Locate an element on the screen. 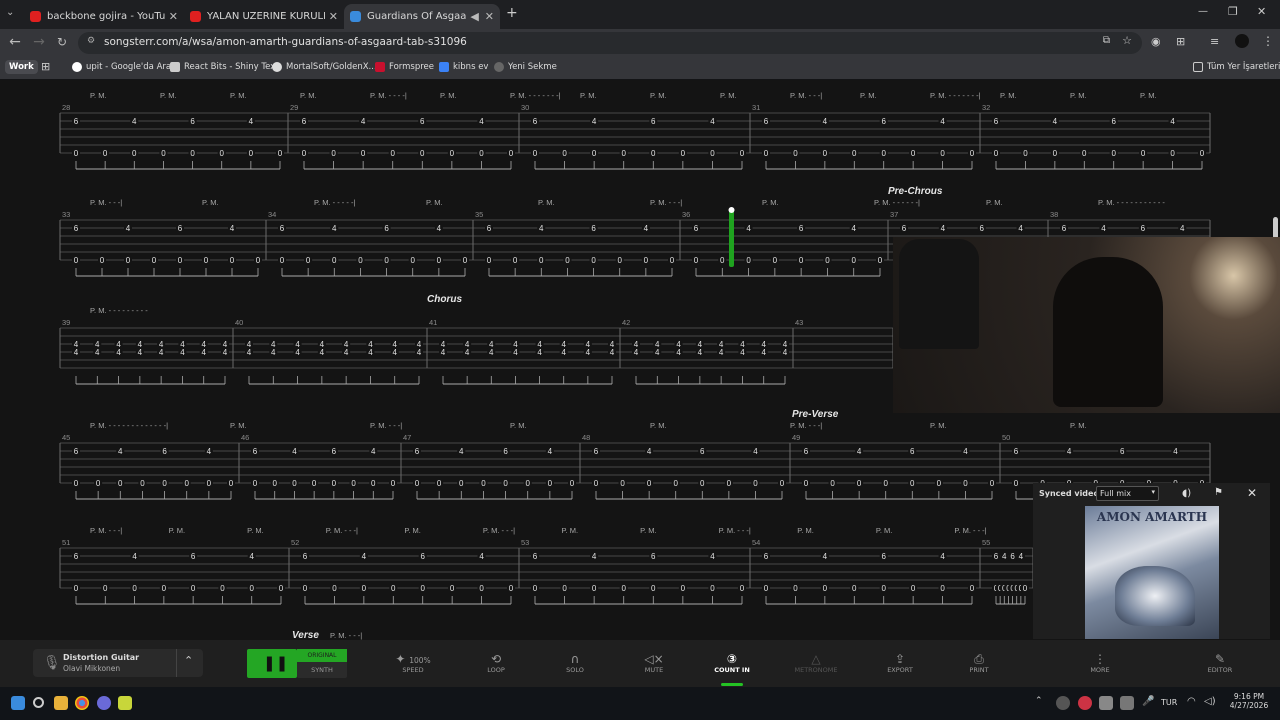 The width and height of the screenshot is (1280, 720). mix-select-value: Full mix is located at coordinates (1115, 493).